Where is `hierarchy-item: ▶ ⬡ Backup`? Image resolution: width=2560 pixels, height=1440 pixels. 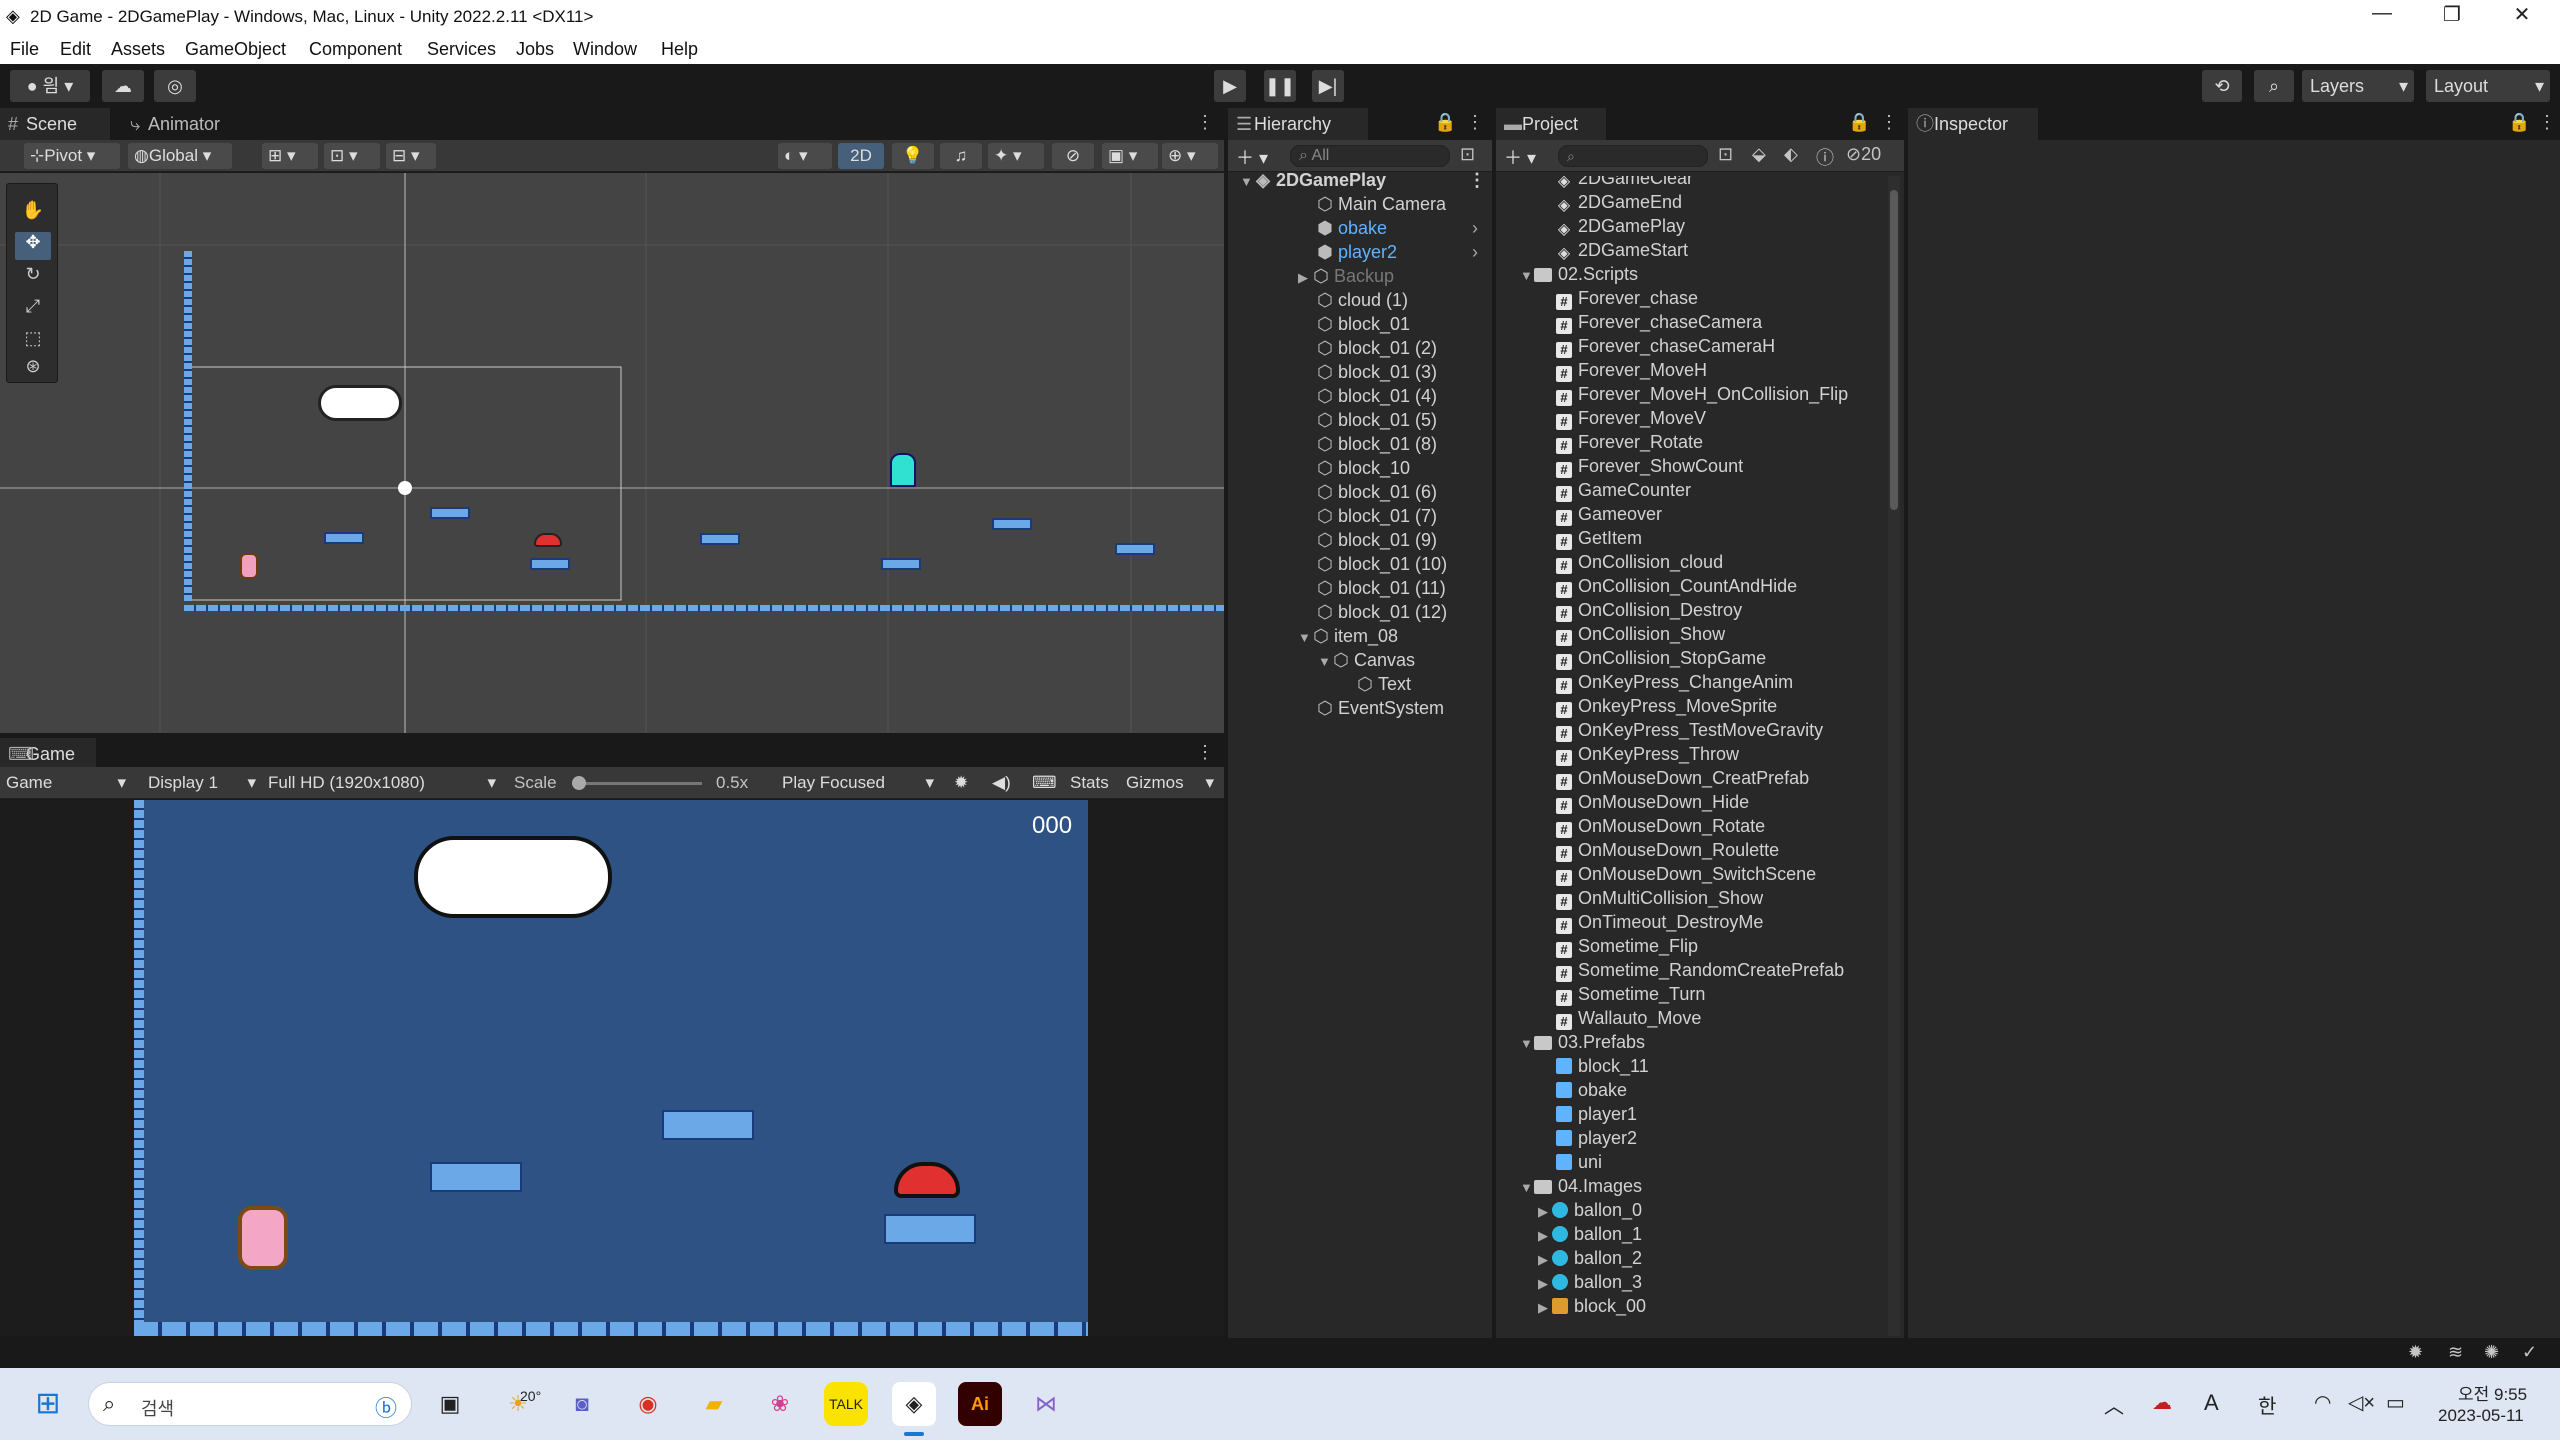
hierarchy-item: ▶ ⬡ Backup is located at coordinates (1346, 276).